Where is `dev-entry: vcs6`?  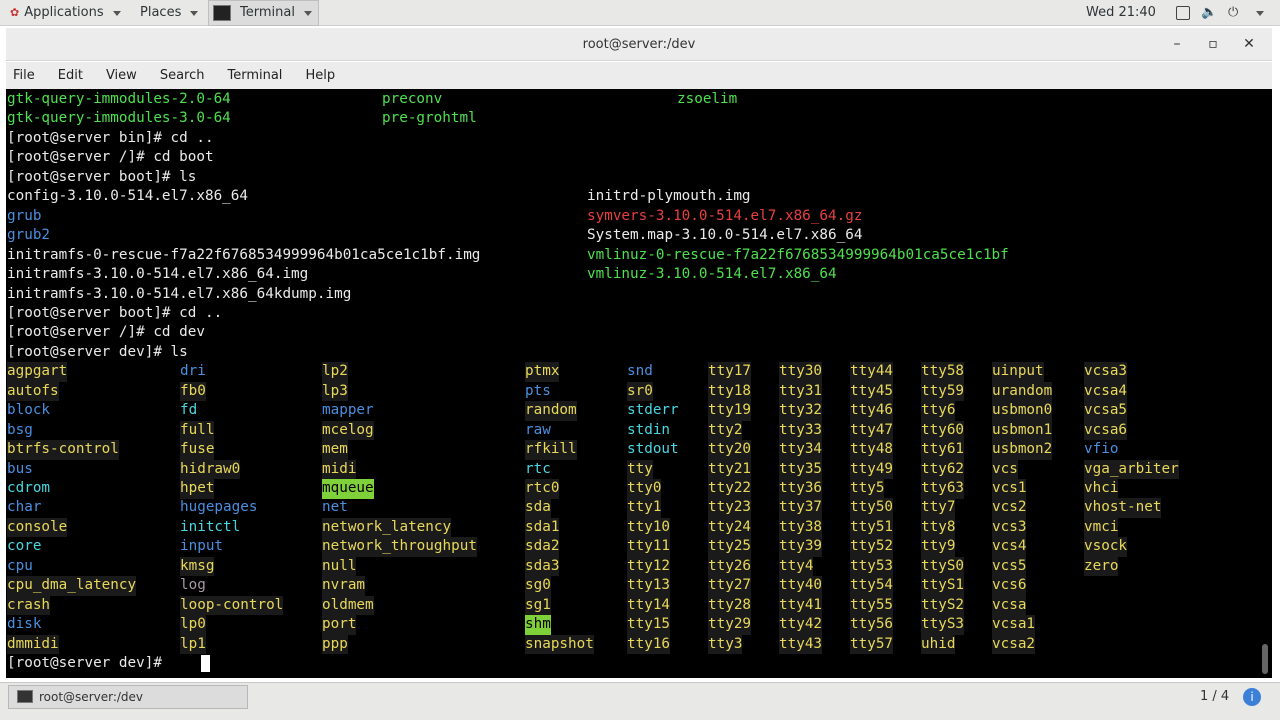 dev-entry: vcs6 is located at coordinates (1009, 586).